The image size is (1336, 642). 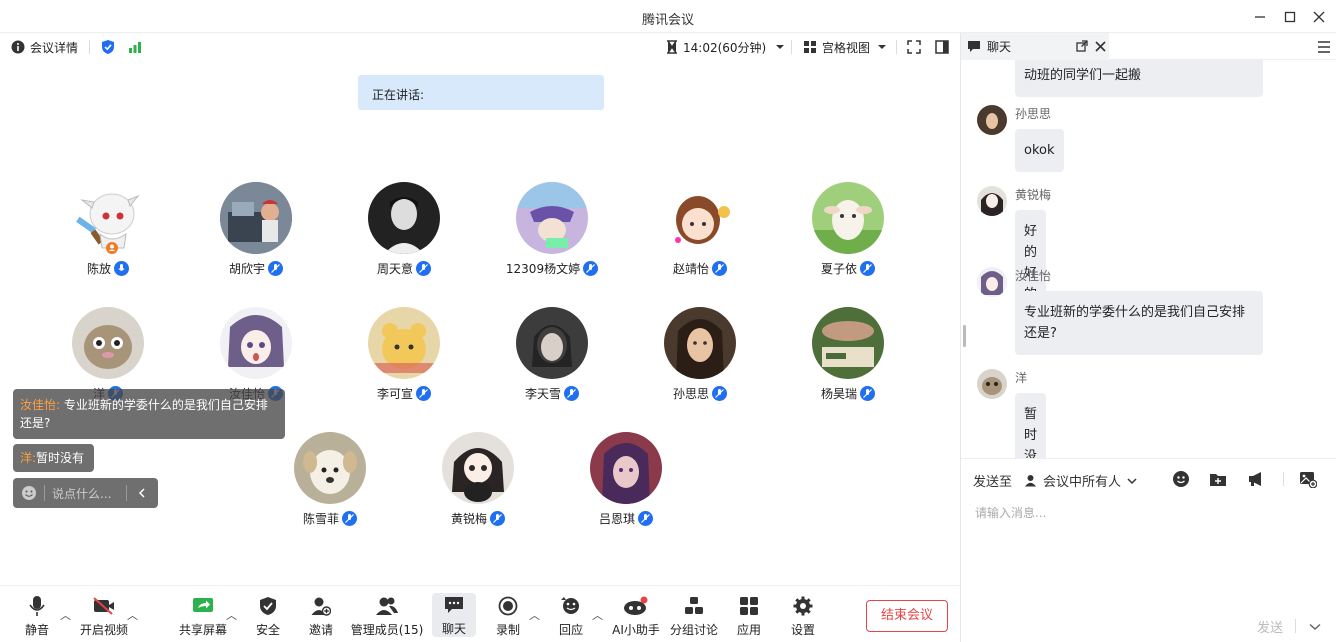 I want to click on mute-button: 静音, so click(x=37, y=617).